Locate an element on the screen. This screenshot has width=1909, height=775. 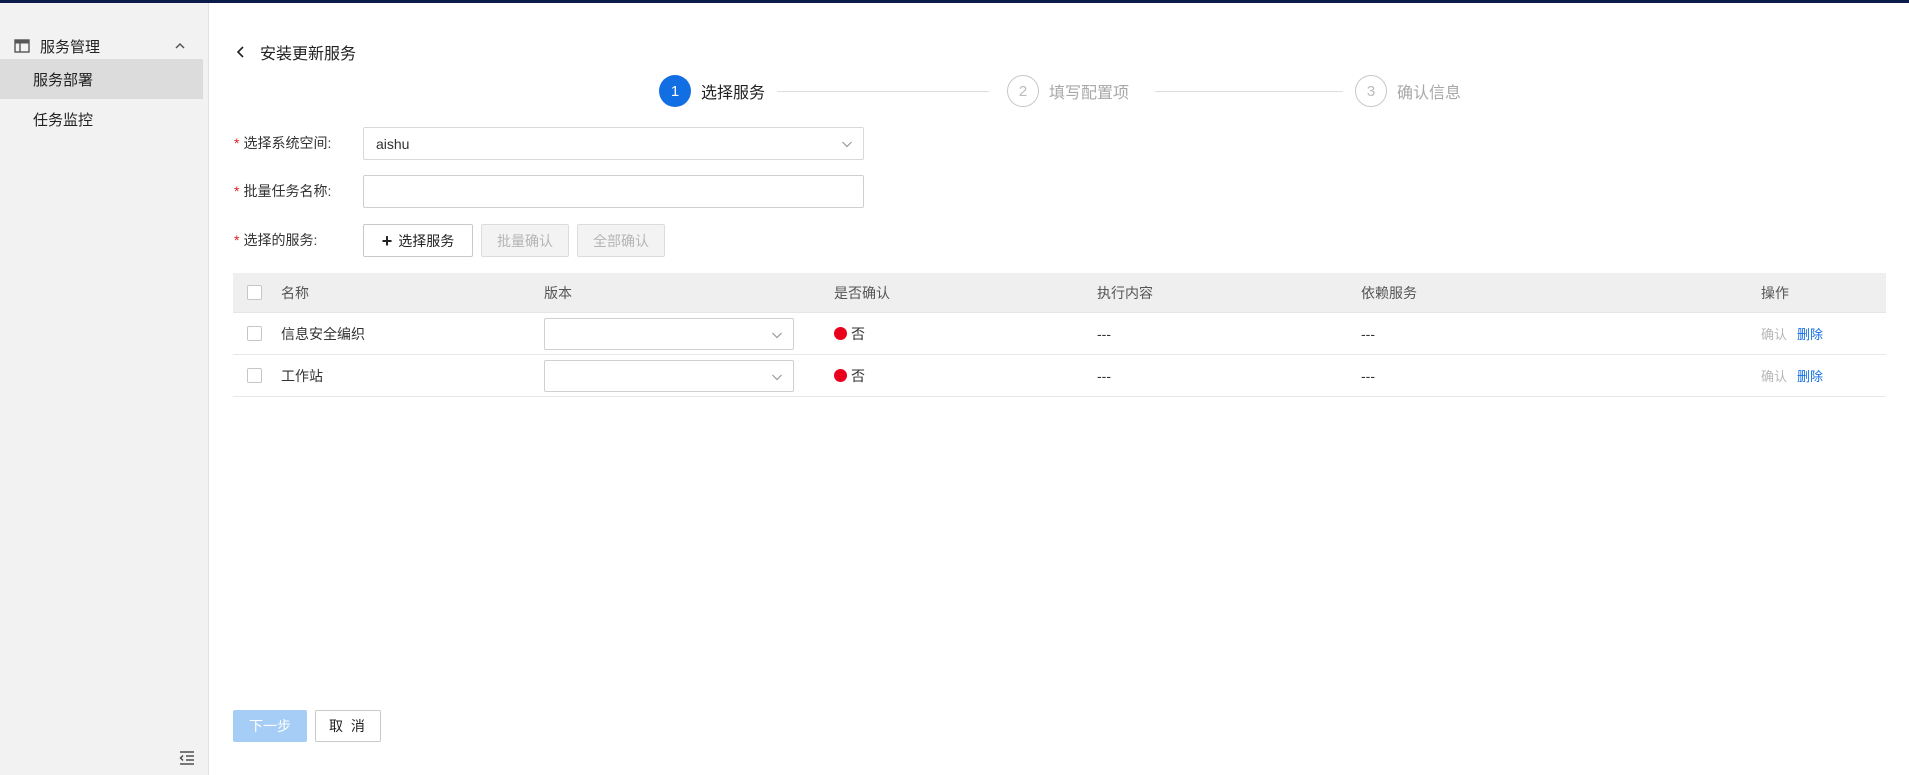
select-all-checkbox is located at coordinates (254, 292).